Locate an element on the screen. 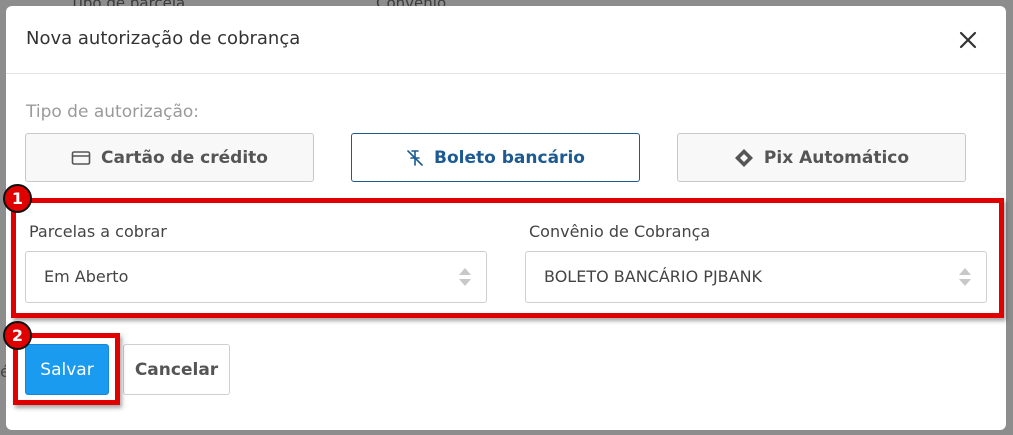  credit-card-icon is located at coordinates (81, 157).